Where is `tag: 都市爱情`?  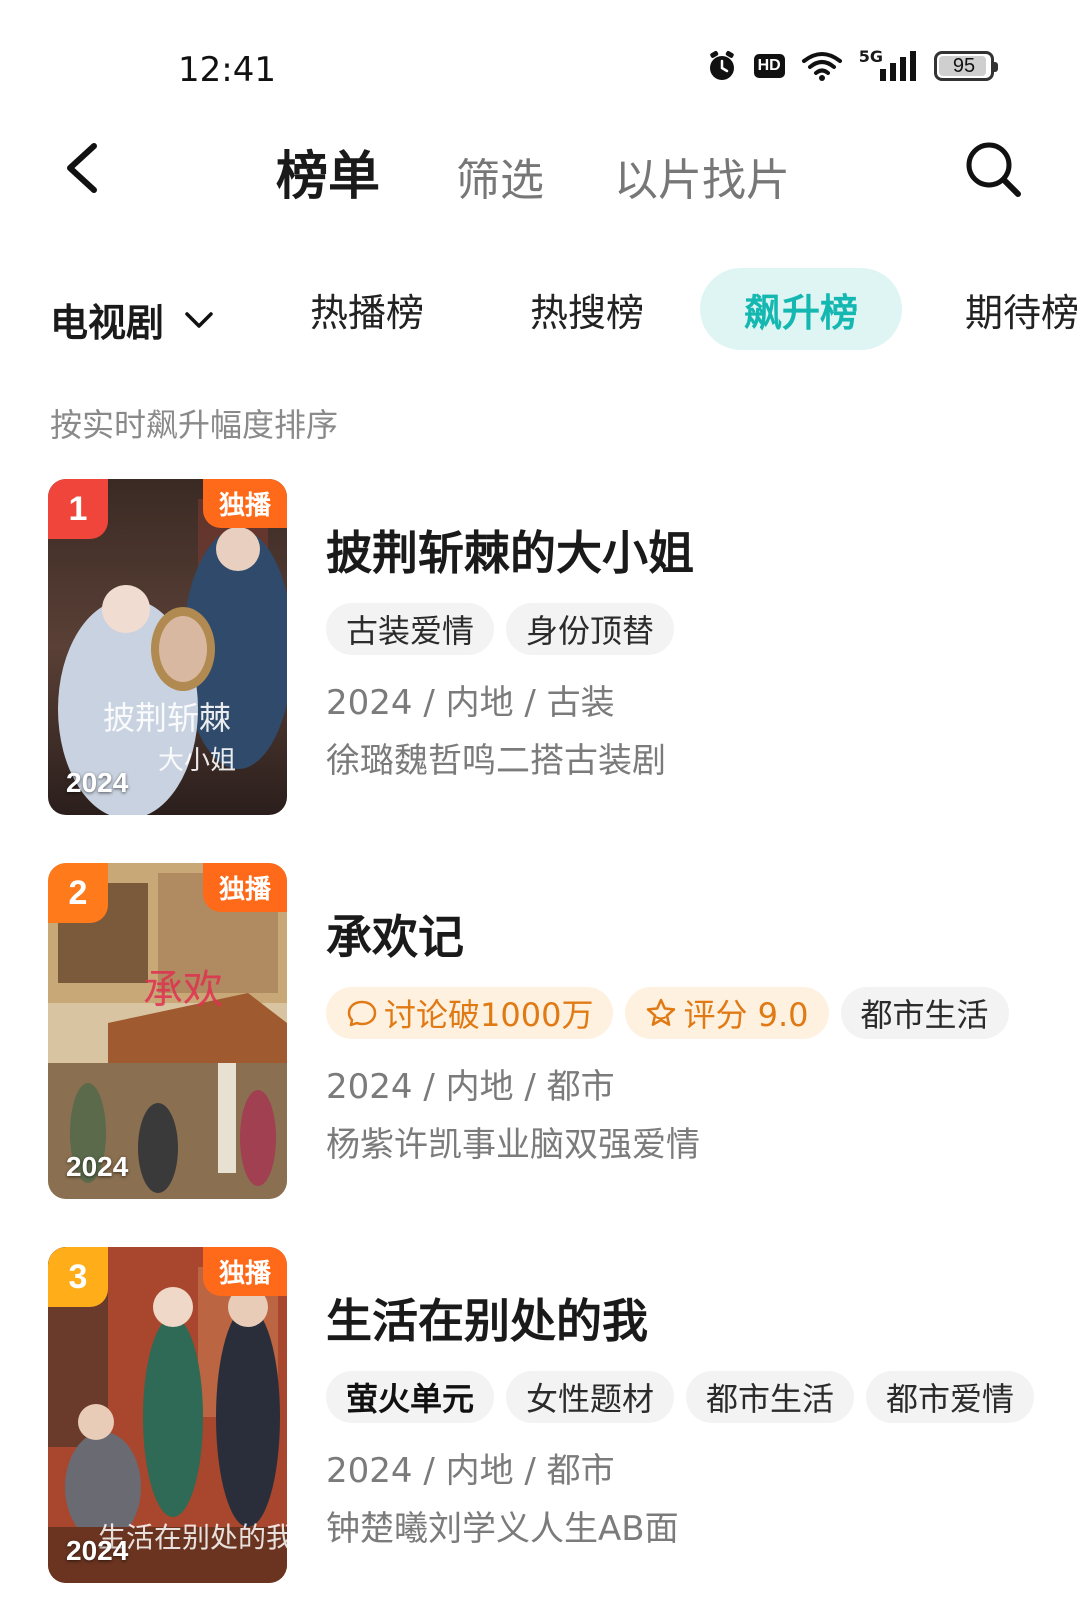 tag: 都市爱情 is located at coordinates (950, 1397).